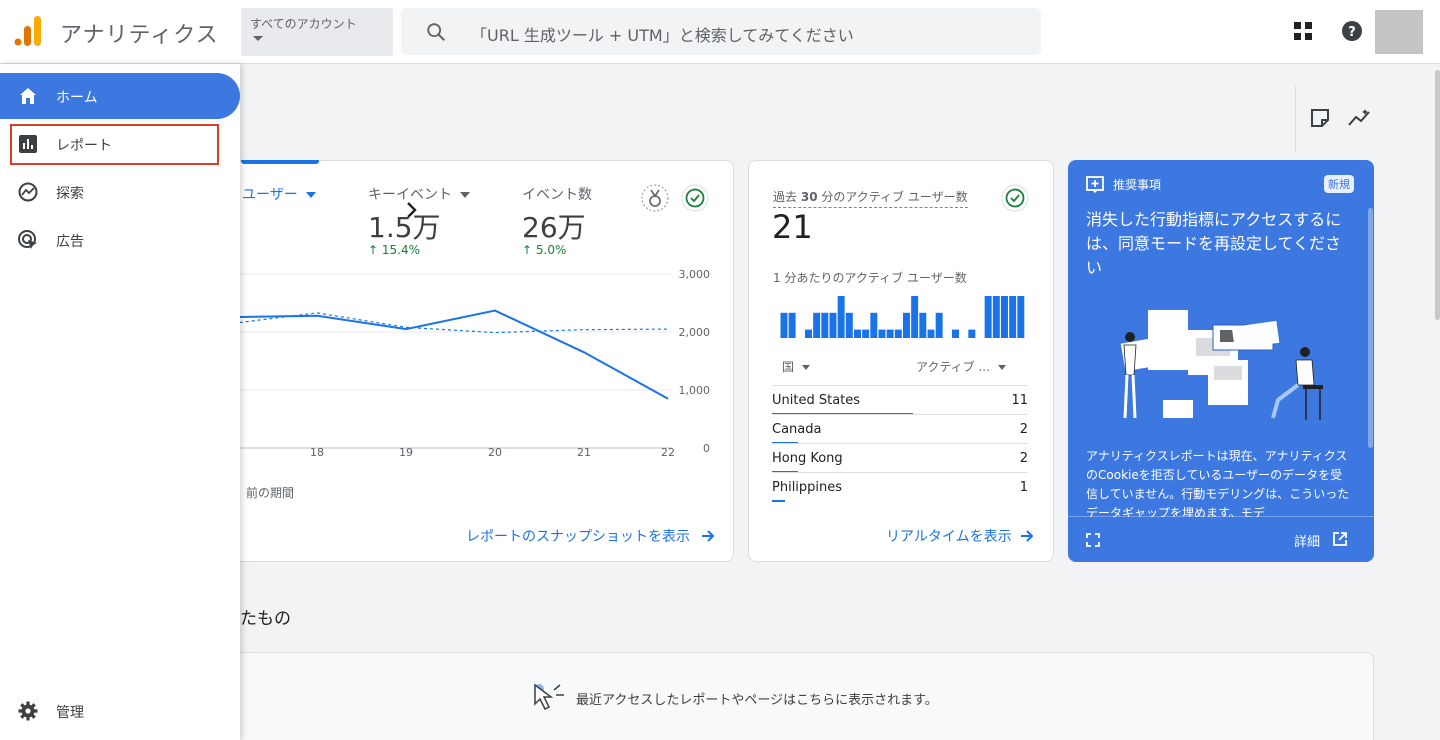  What do you see at coordinates (28, 96) in the screenshot?
I see `home-icon` at bounding box center [28, 96].